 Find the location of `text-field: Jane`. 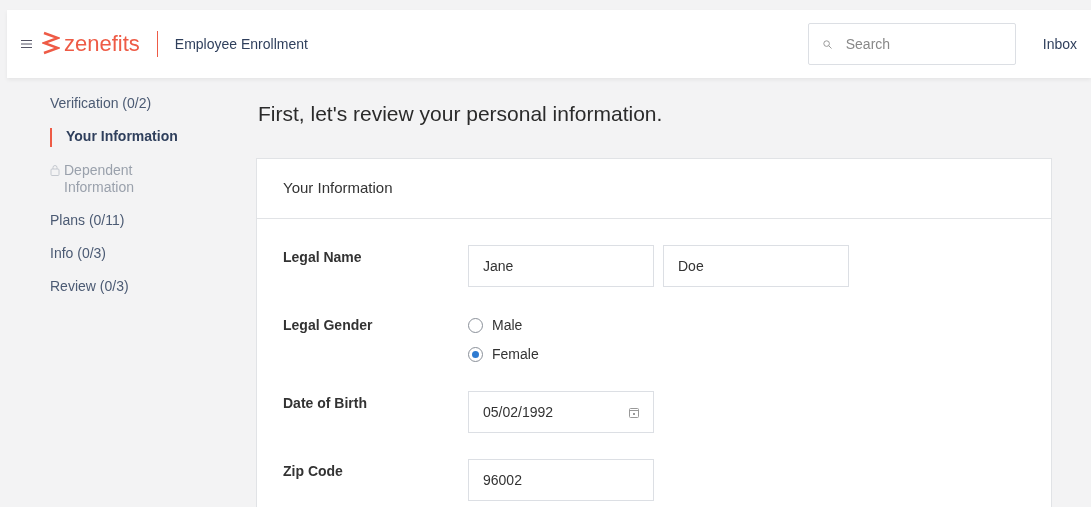

text-field: Jane is located at coordinates (561, 266).